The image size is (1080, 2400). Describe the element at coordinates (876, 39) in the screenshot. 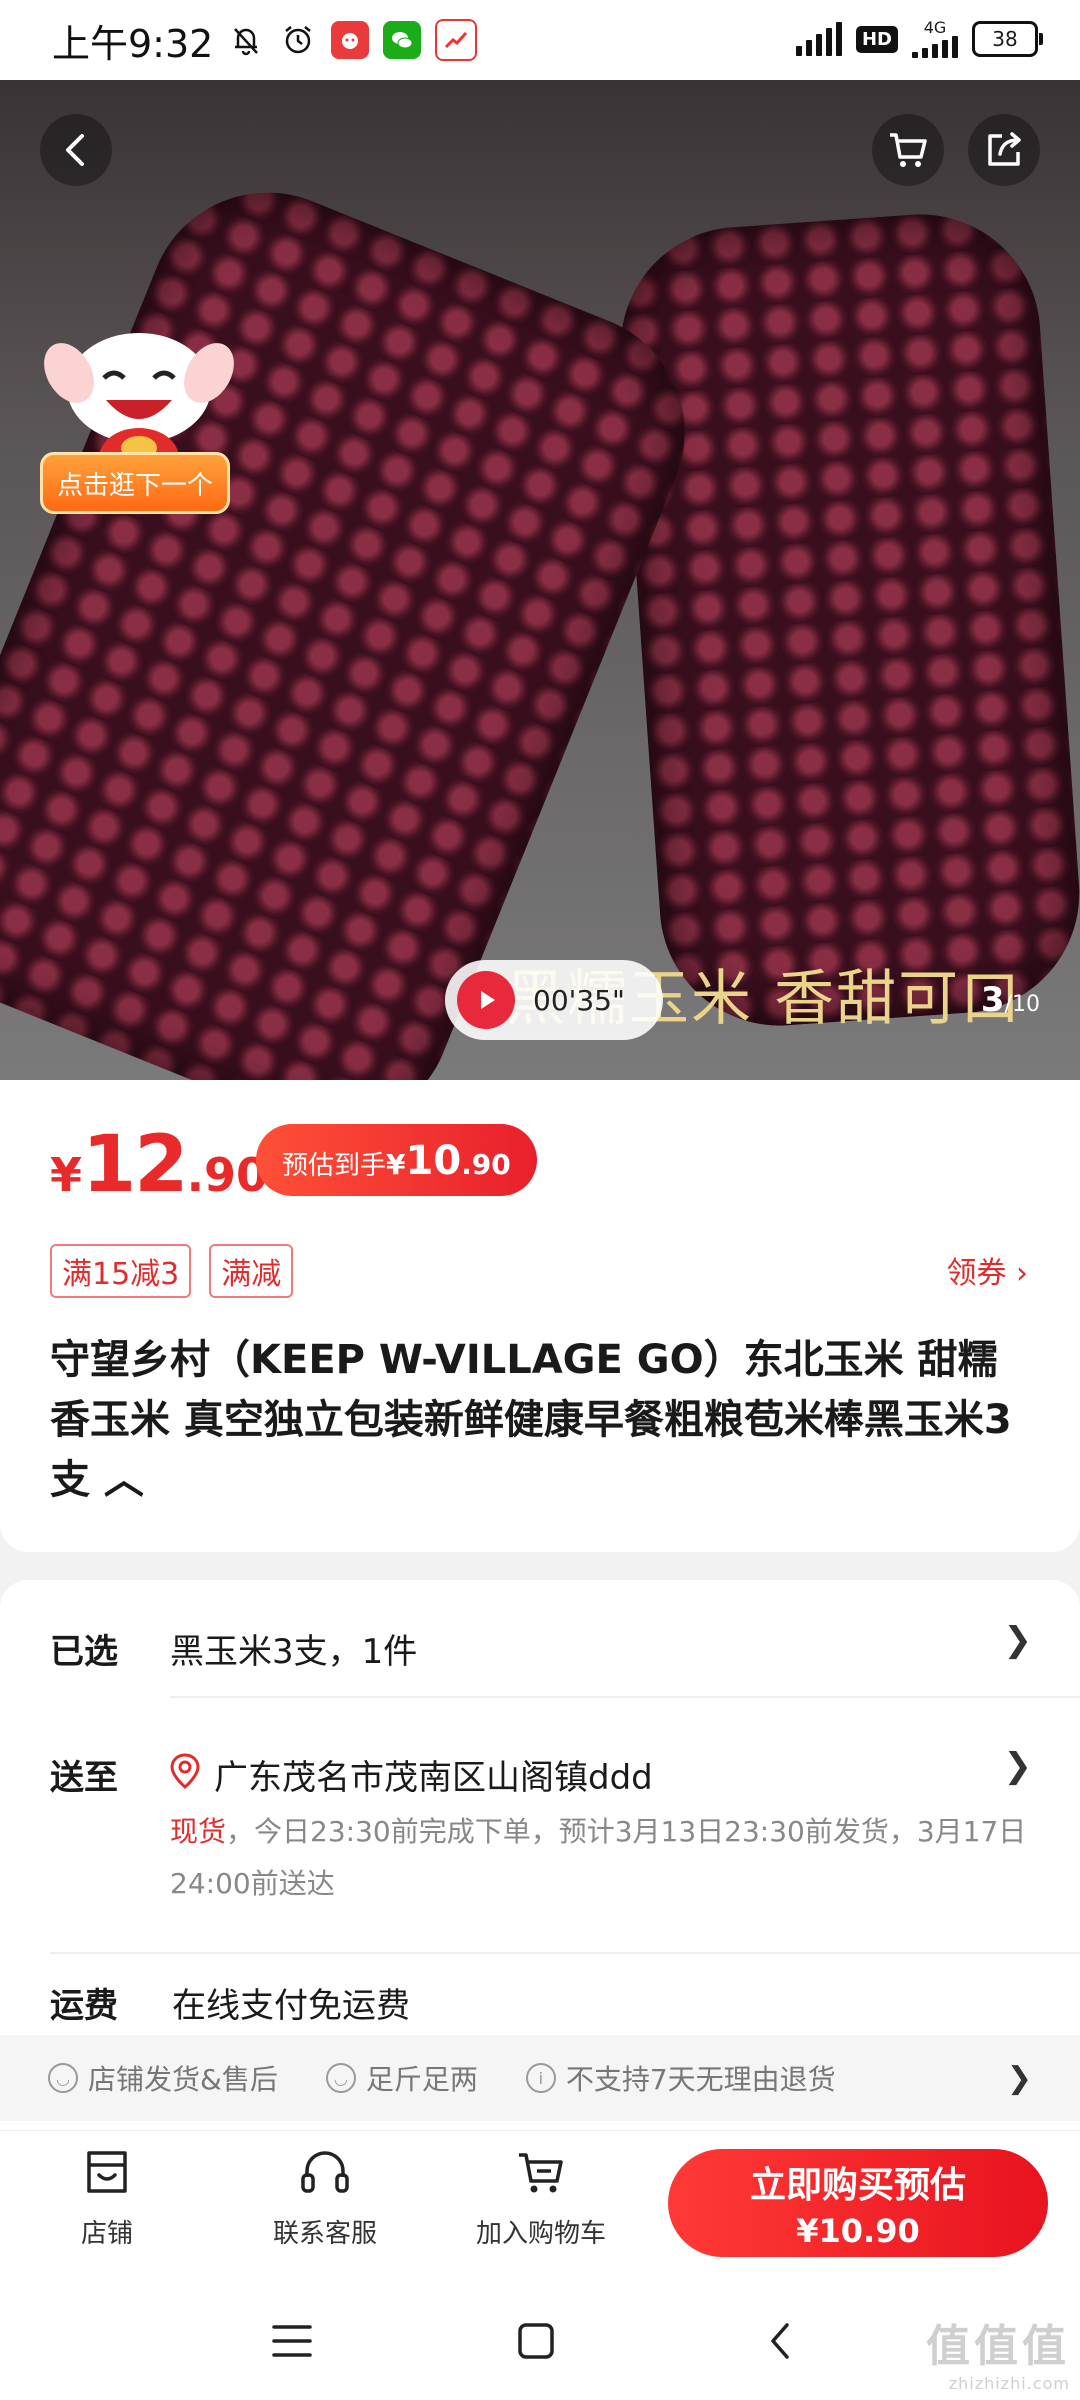

I see `hd-badge: HD` at that location.